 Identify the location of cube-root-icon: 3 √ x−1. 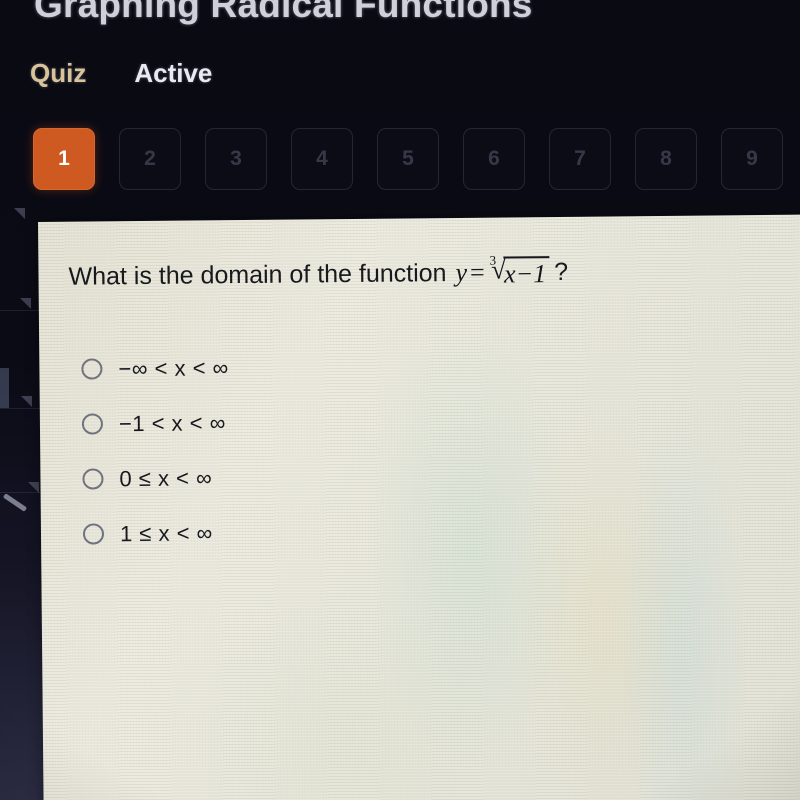
(519, 271).